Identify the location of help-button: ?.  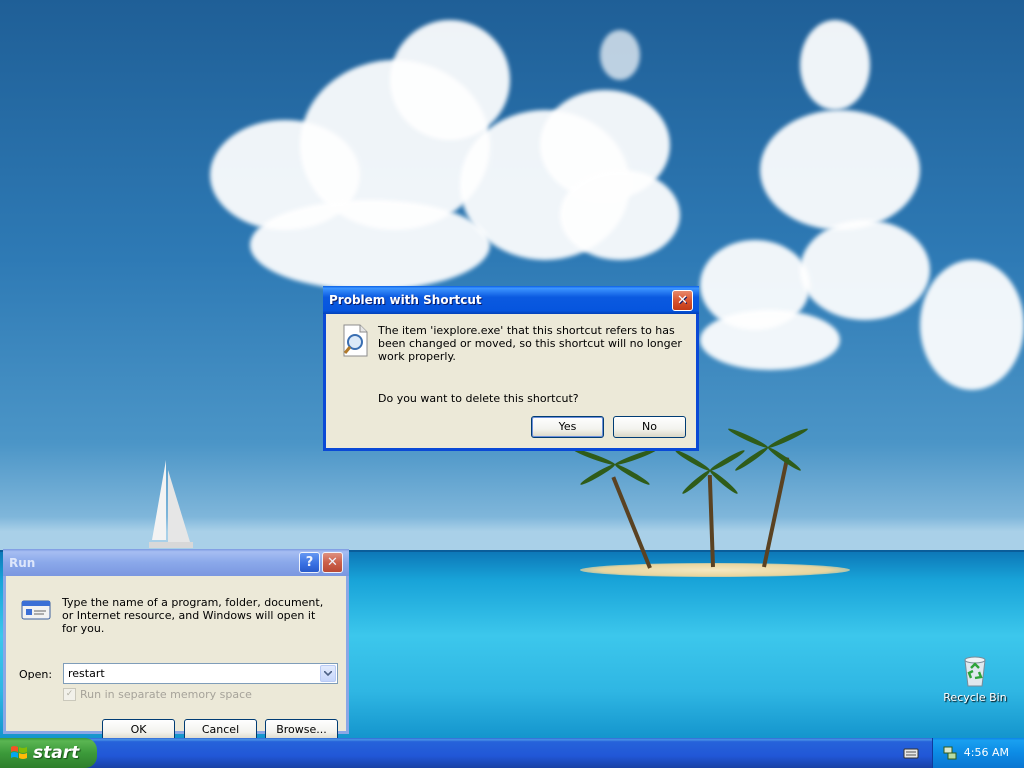
(309, 562).